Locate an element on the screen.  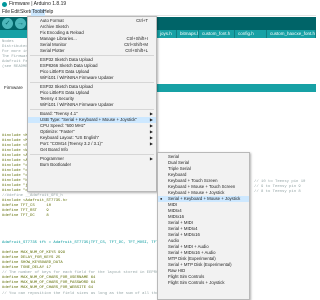
usb-option: Flight Sim Controls + Joystick is located at coordinates (203, 283).